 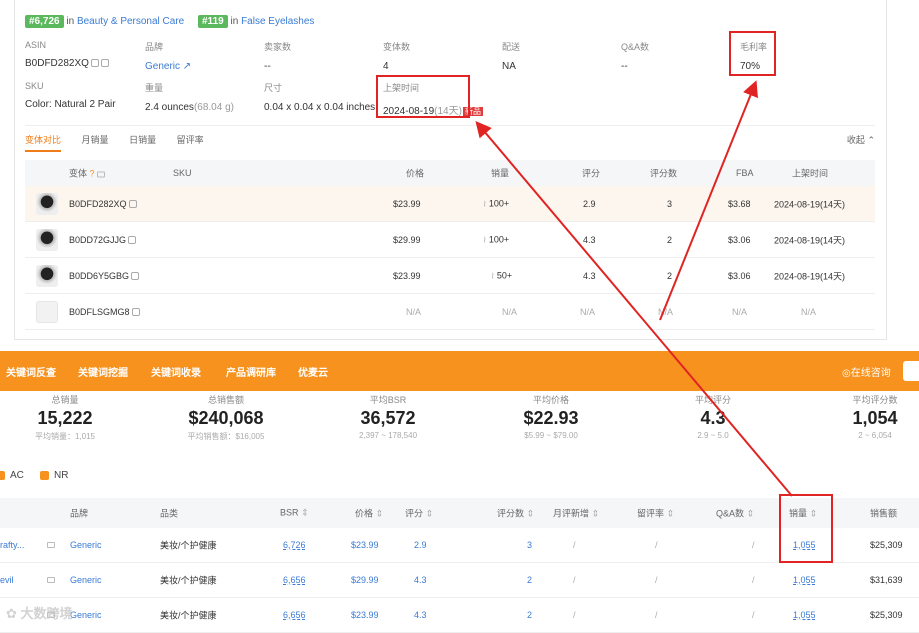 What do you see at coordinates (70, 417) in the screenshot?
I see `stat-total-sales: 总销量 15,222 平均销量：1,015` at bounding box center [70, 417].